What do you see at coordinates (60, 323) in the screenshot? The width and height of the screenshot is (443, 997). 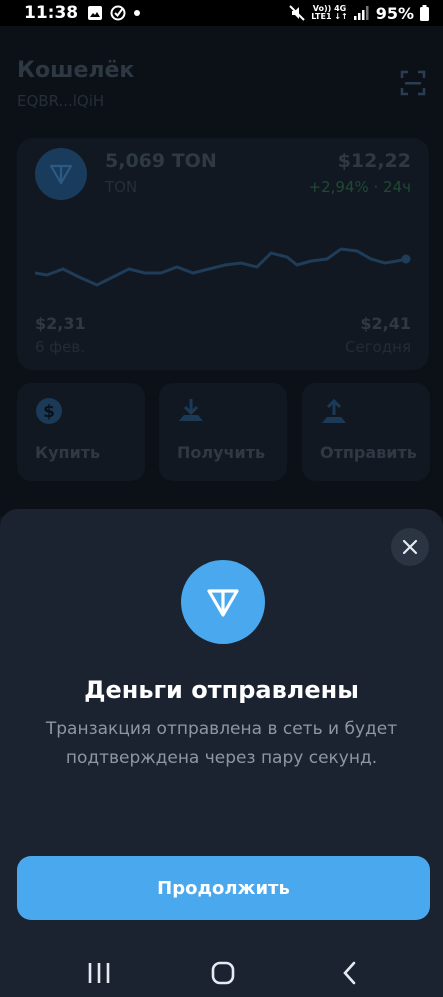 I see `price-low: $2,31` at bounding box center [60, 323].